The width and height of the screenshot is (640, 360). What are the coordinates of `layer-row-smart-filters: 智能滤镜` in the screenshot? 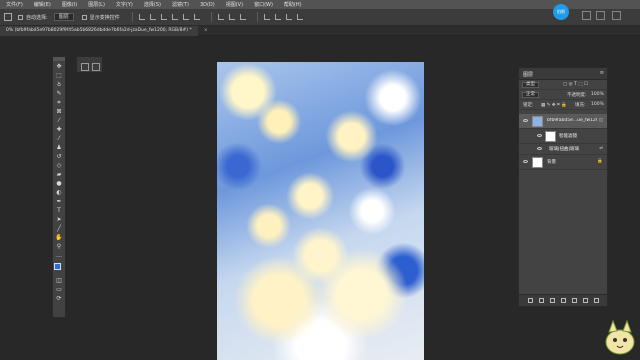 It's located at (563, 136).